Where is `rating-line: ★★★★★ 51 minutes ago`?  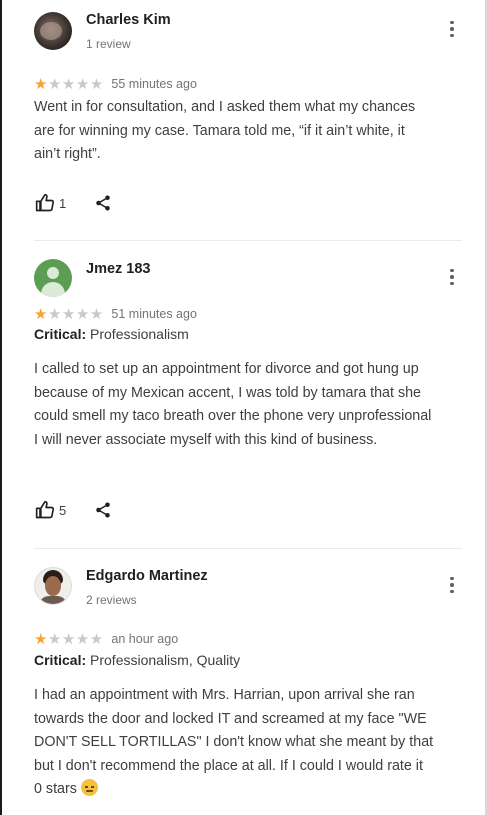 rating-line: ★★★★★ 51 minutes ago is located at coordinates (115, 314).